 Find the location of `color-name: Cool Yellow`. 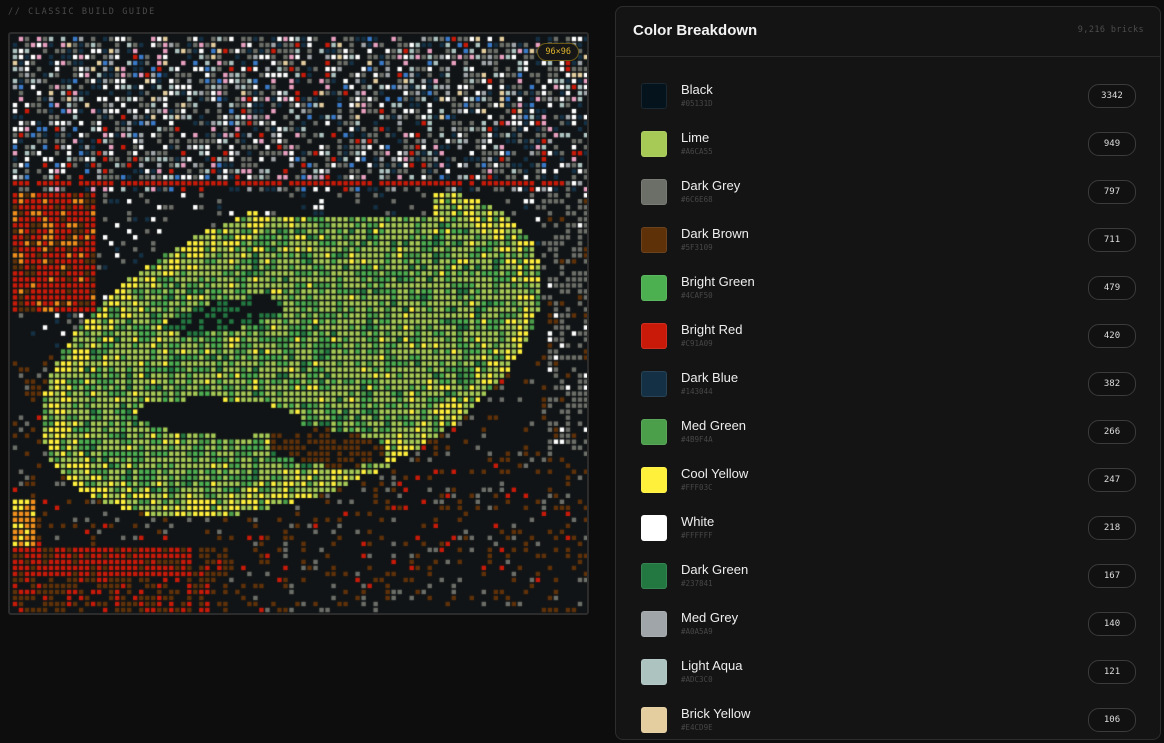

color-name: Cool Yellow is located at coordinates (715, 473).